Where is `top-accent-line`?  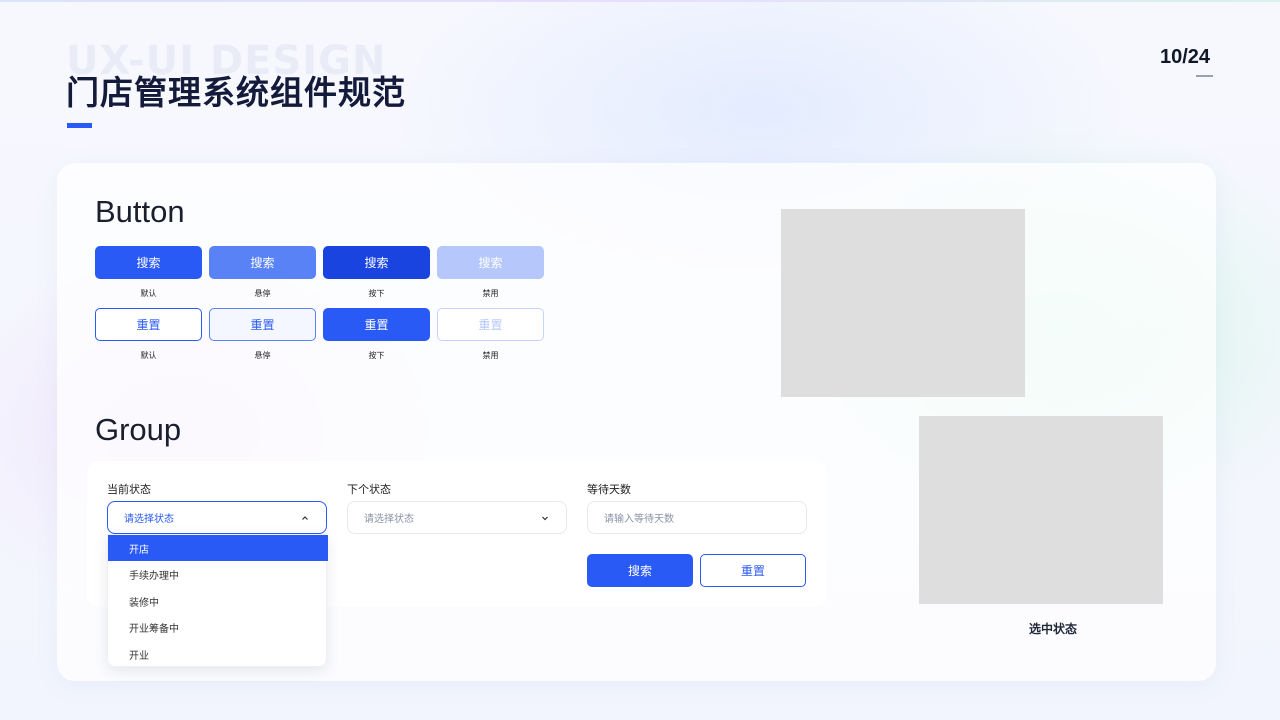 top-accent-line is located at coordinates (640, 1).